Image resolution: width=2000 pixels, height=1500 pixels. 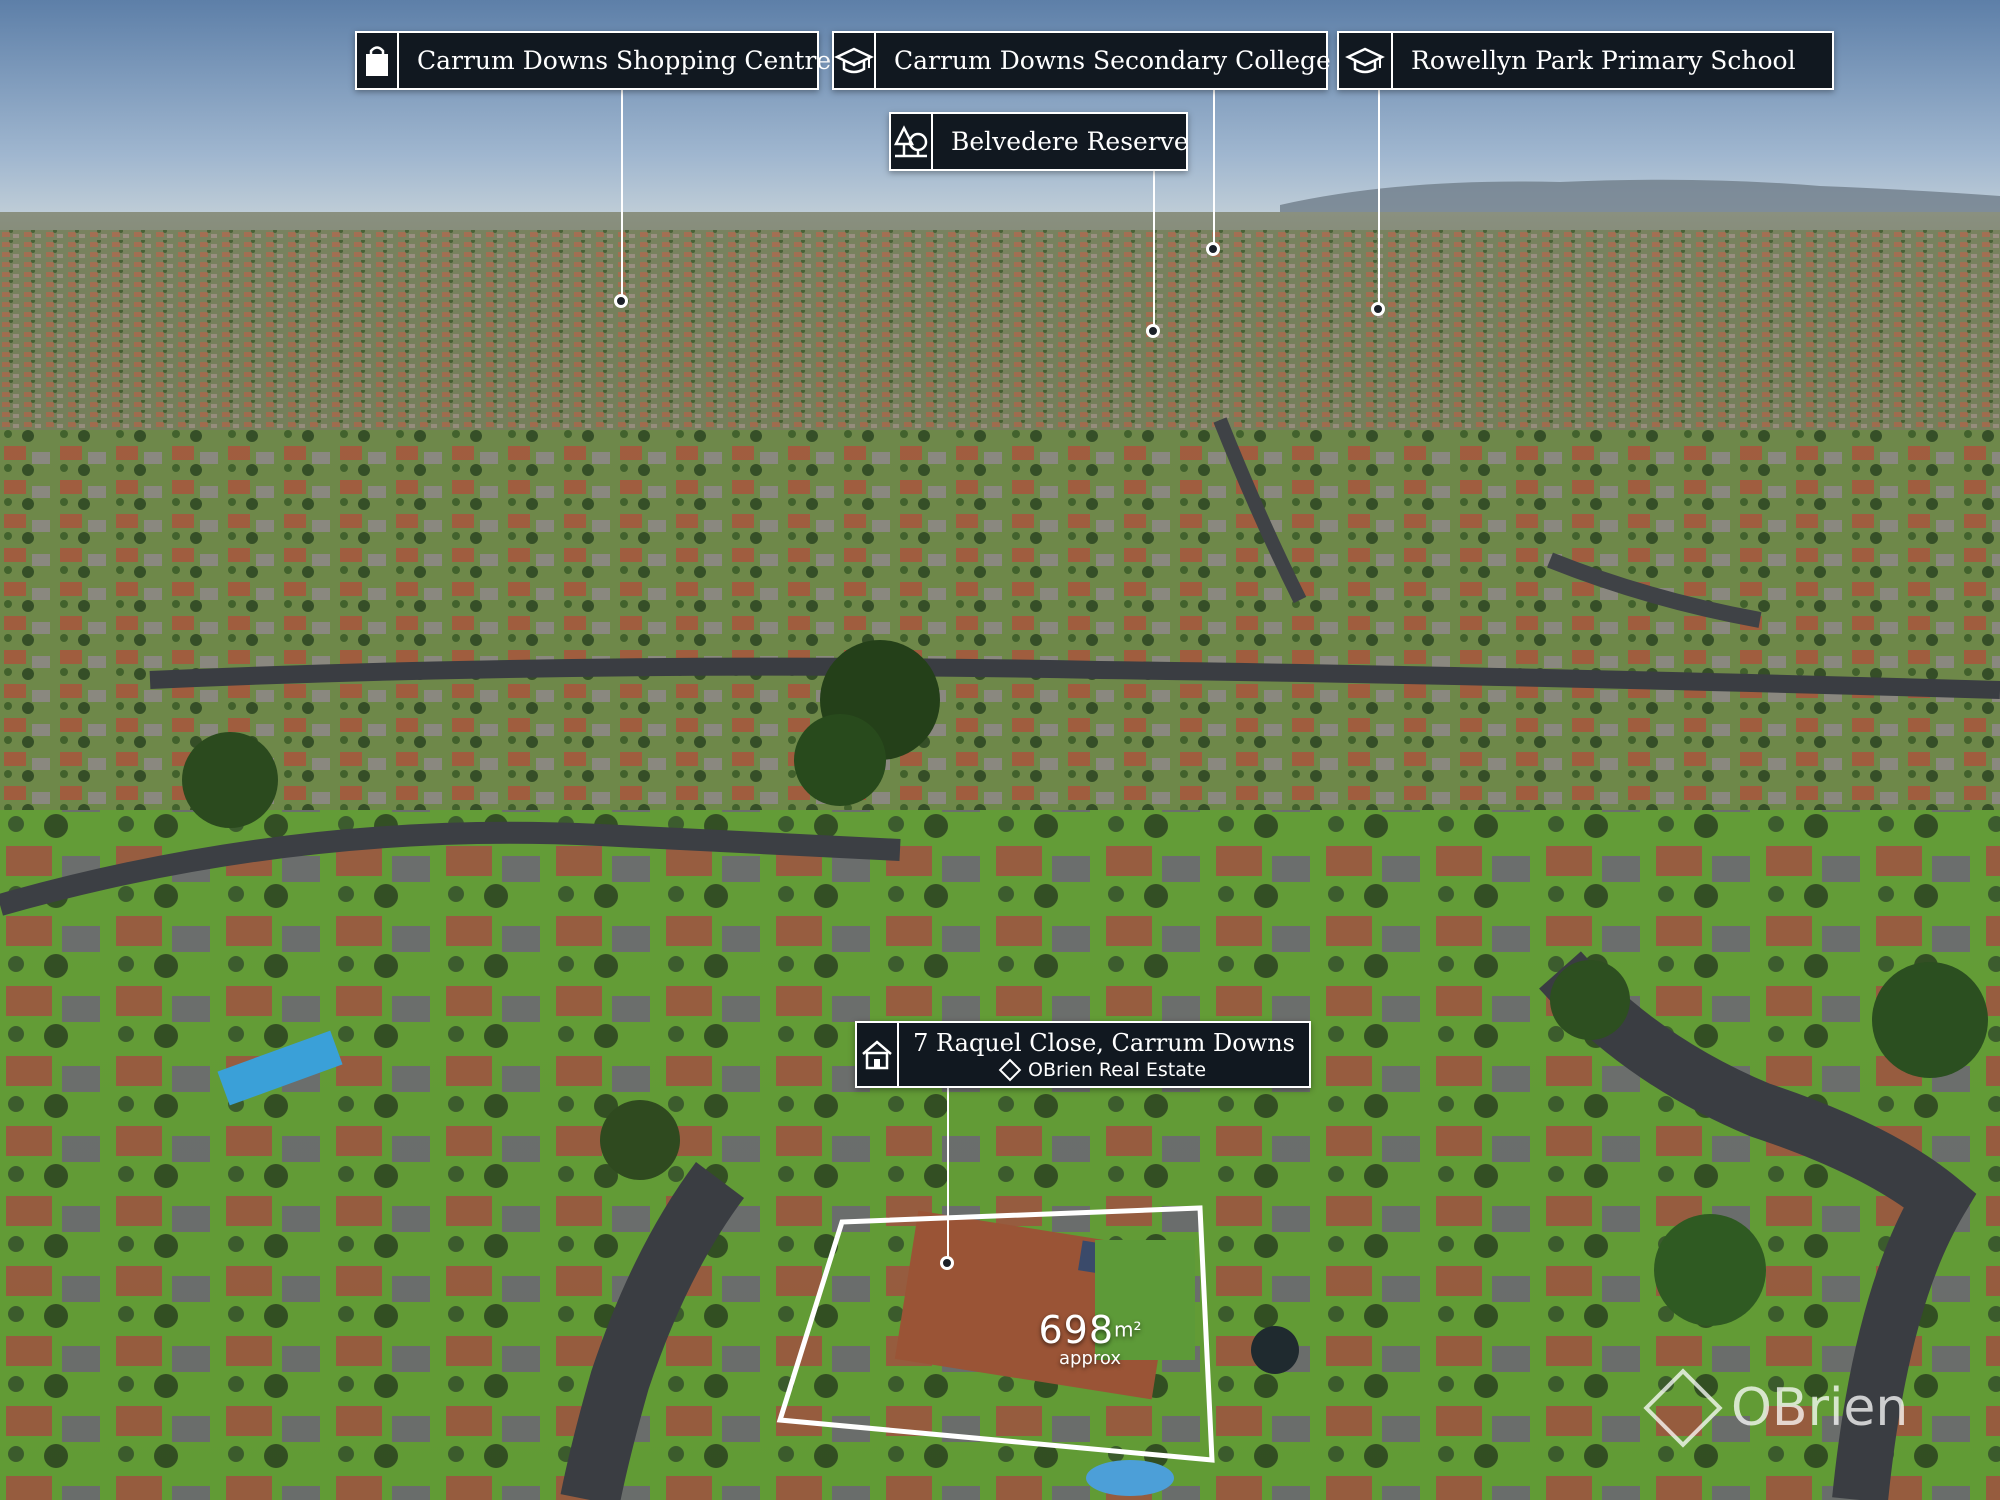 What do you see at coordinates (621, 301) in the screenshot?
I see `shopping-location-pin` at bounding box center [621, 301].